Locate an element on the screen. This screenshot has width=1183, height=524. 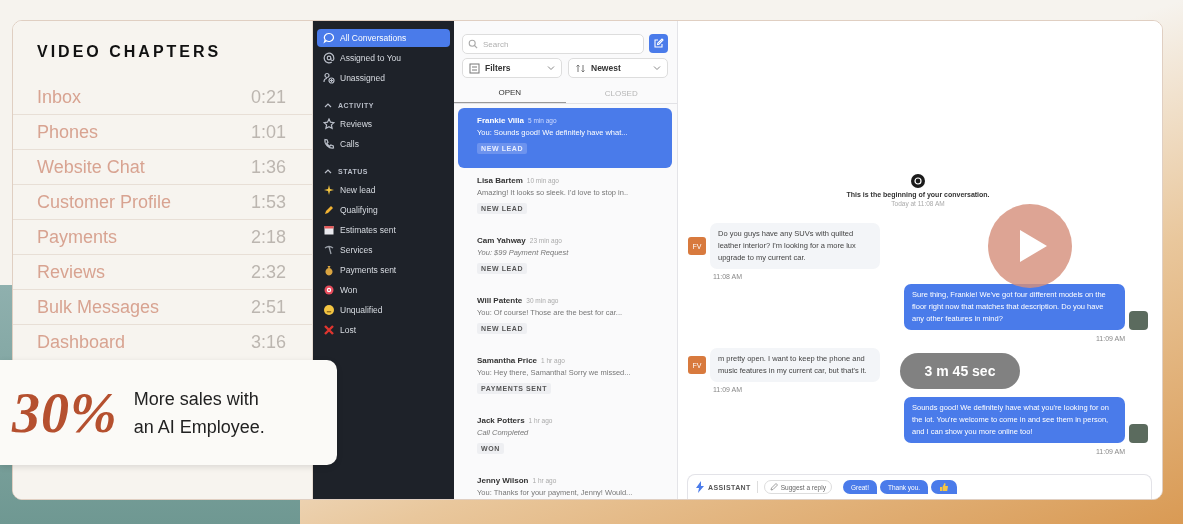
contact-name: Jenny Wilson is located at coordinates (503, 480).